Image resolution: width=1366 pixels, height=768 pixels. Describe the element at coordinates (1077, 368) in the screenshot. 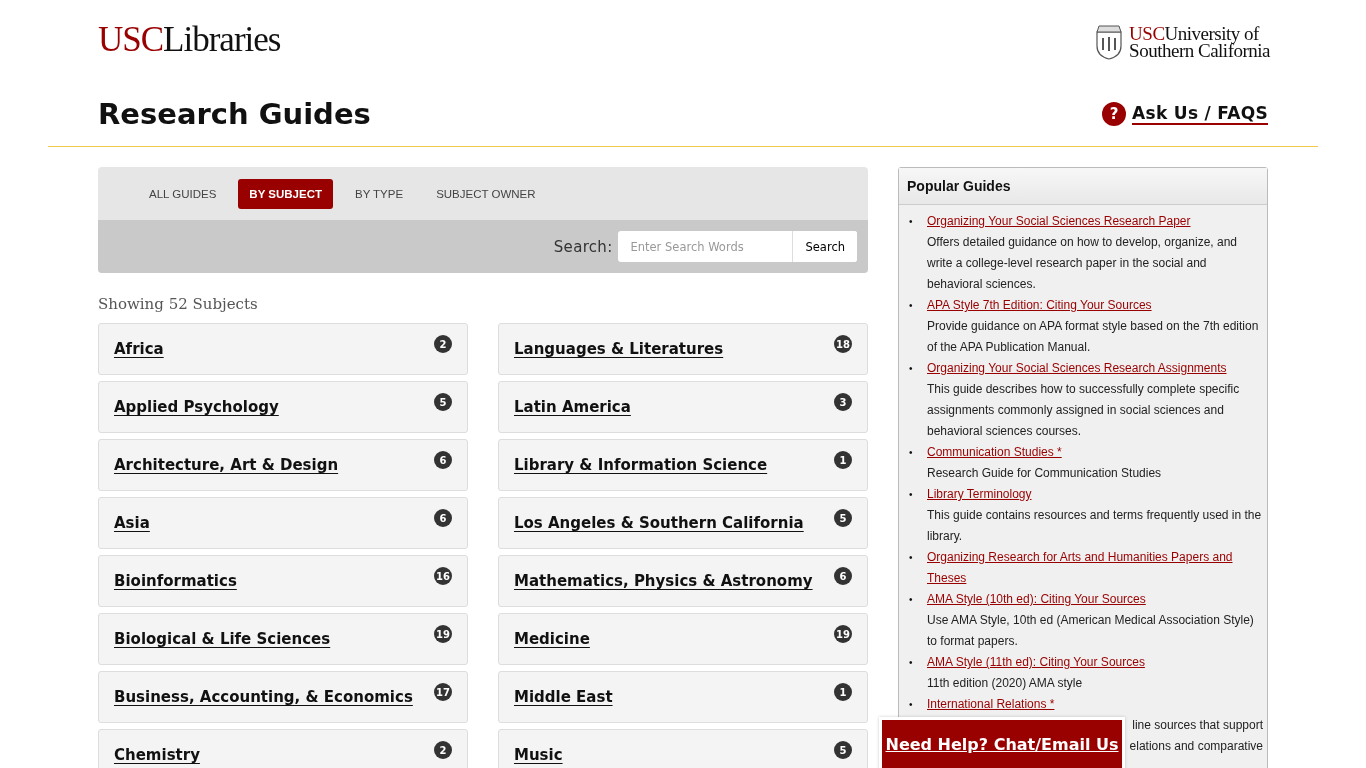

I see `guide-link: Organizing Your Social Sciences Research Assignments` at that location.